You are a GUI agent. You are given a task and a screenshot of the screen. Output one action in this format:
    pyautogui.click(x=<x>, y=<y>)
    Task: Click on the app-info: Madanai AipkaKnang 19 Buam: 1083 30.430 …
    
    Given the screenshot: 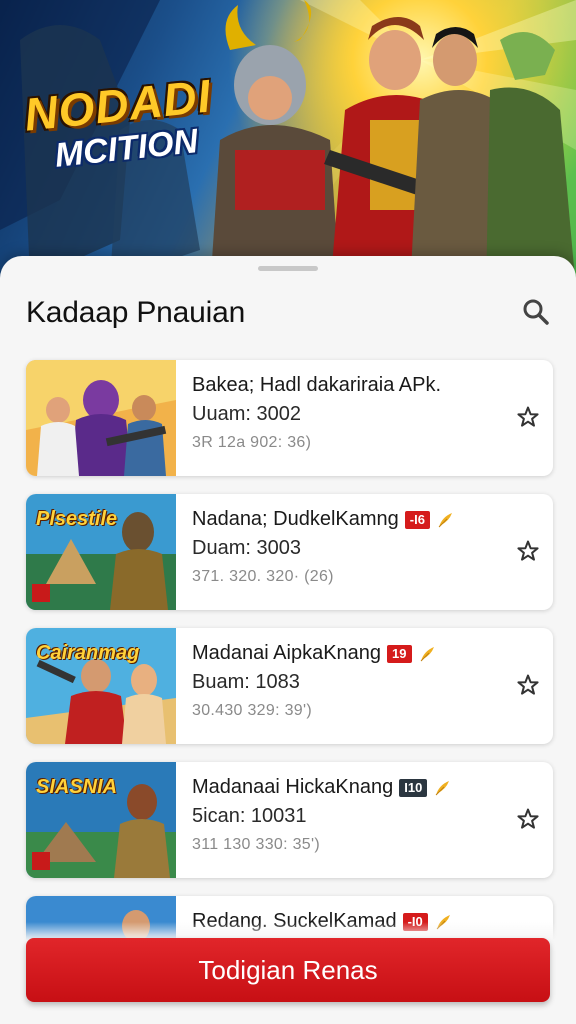 What is the action you would take?
    pyautogui.click(x=352, y=681)
    